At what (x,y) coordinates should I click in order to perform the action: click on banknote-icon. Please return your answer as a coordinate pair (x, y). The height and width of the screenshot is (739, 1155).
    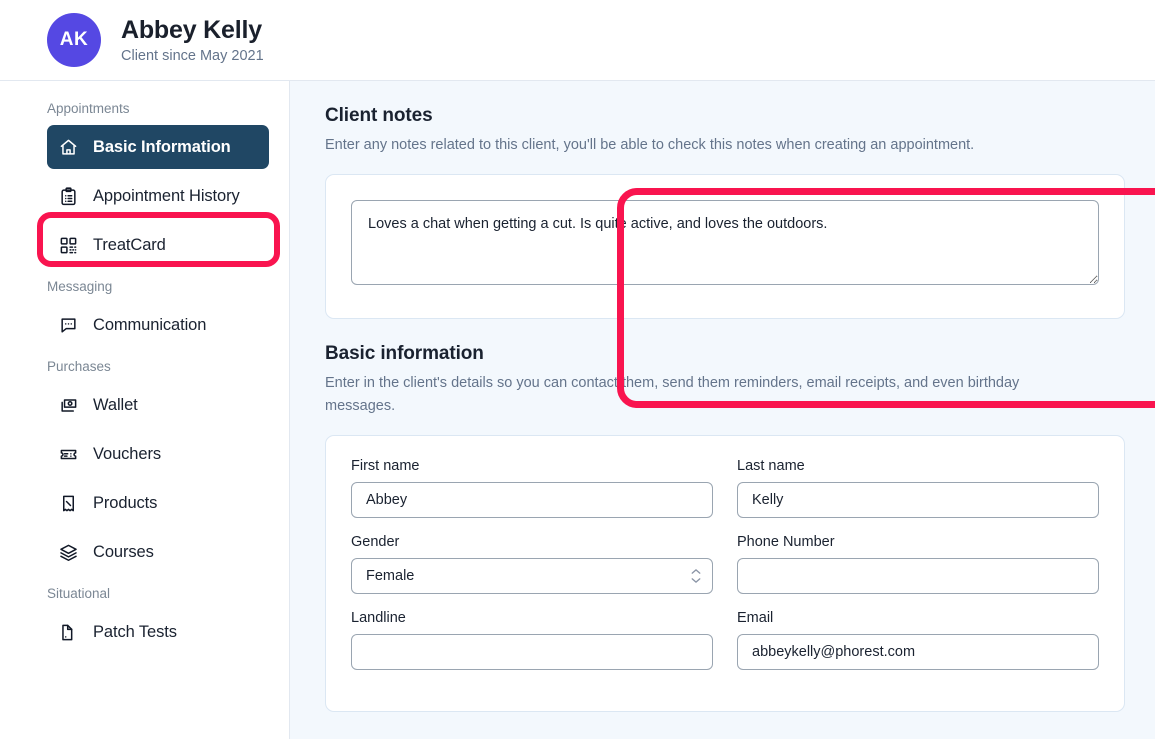
    Looking at the image, I should click on (68, 405).